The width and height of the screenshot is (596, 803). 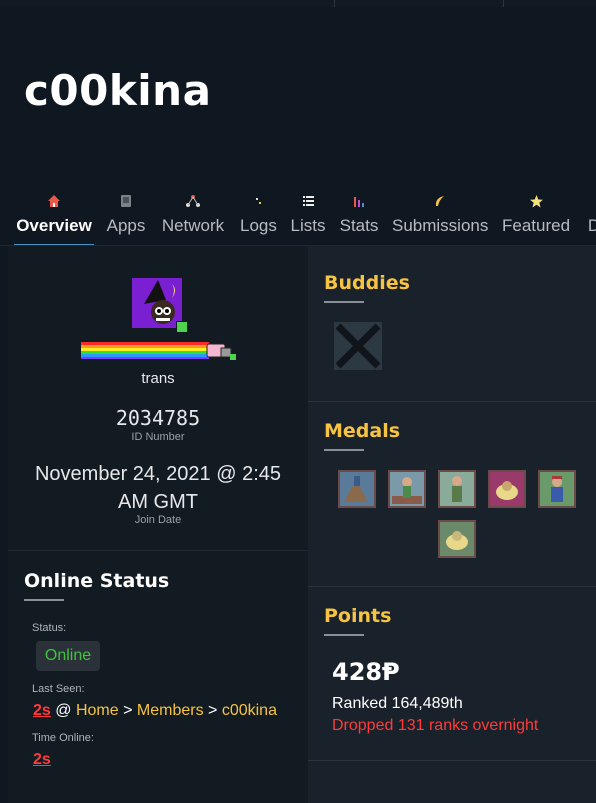 I want to click on time-online-link: 2s, so click(x=42, y=759).